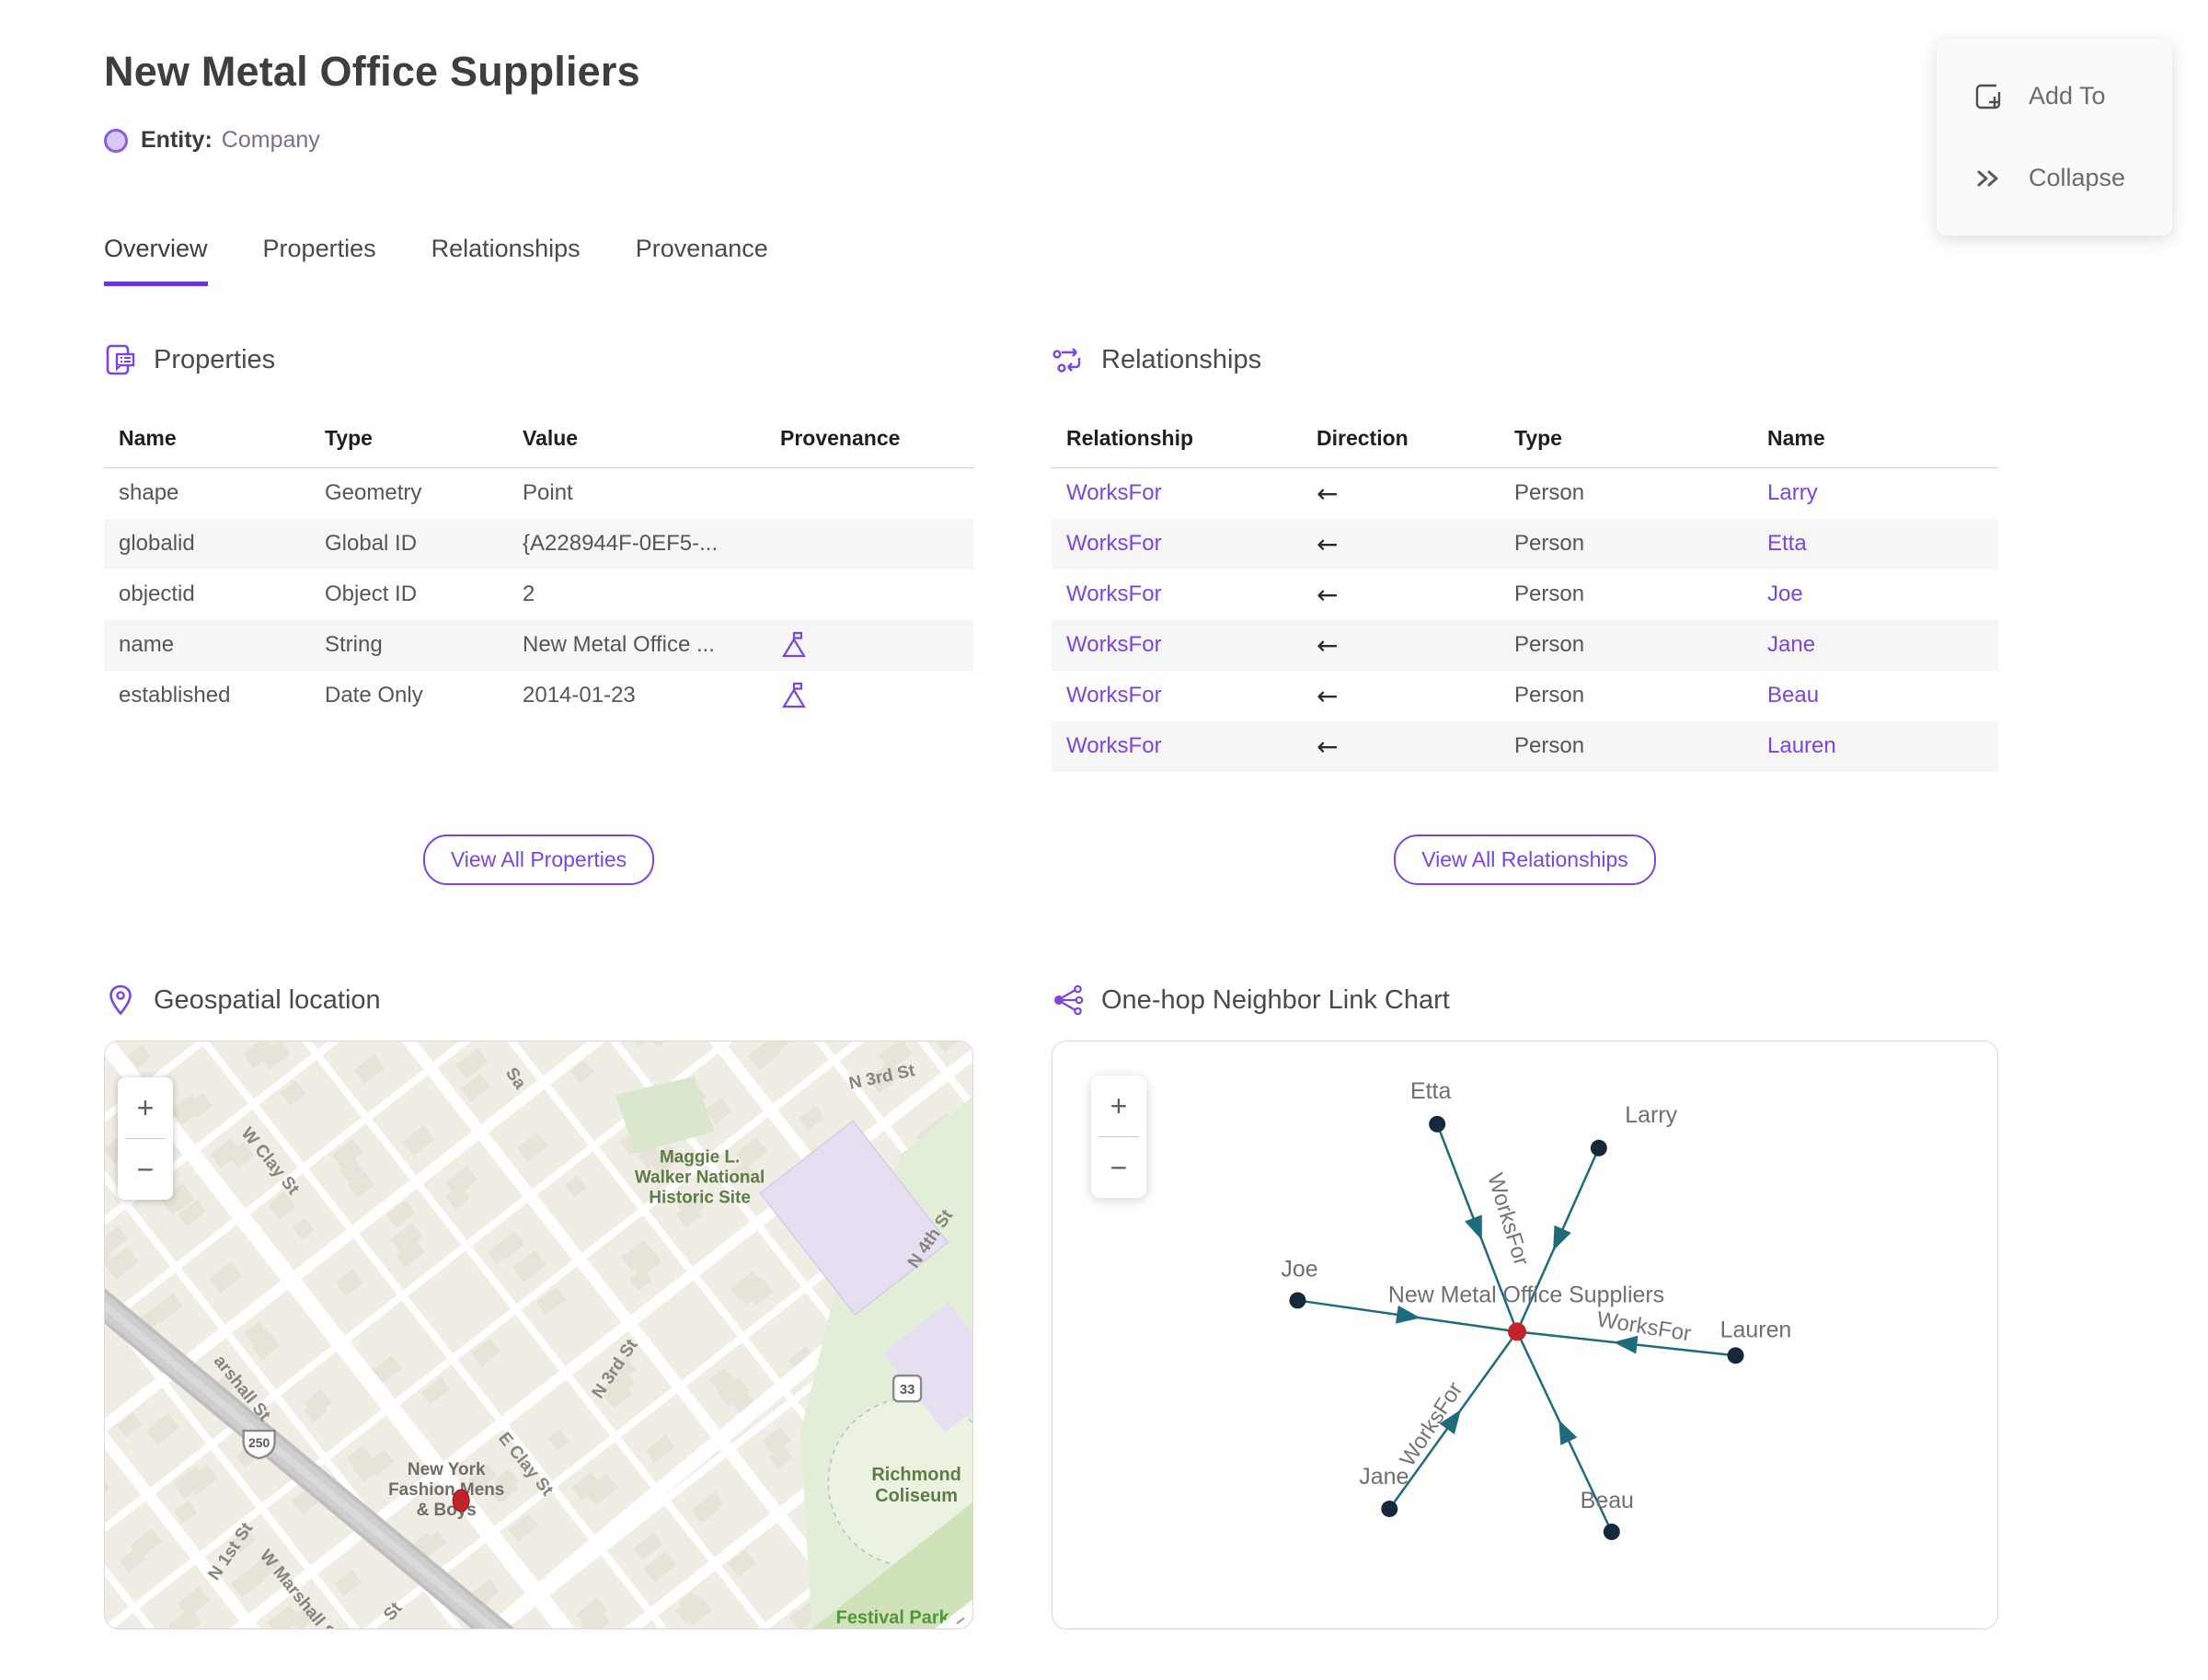 This screenshot has width=2208, height=1680. What do you see at coordinates (1525, 746) in the screenshot?
I see `relationship-row-lauren: WorksFor ← Person Lauren` at bounding box center [1525, 746].